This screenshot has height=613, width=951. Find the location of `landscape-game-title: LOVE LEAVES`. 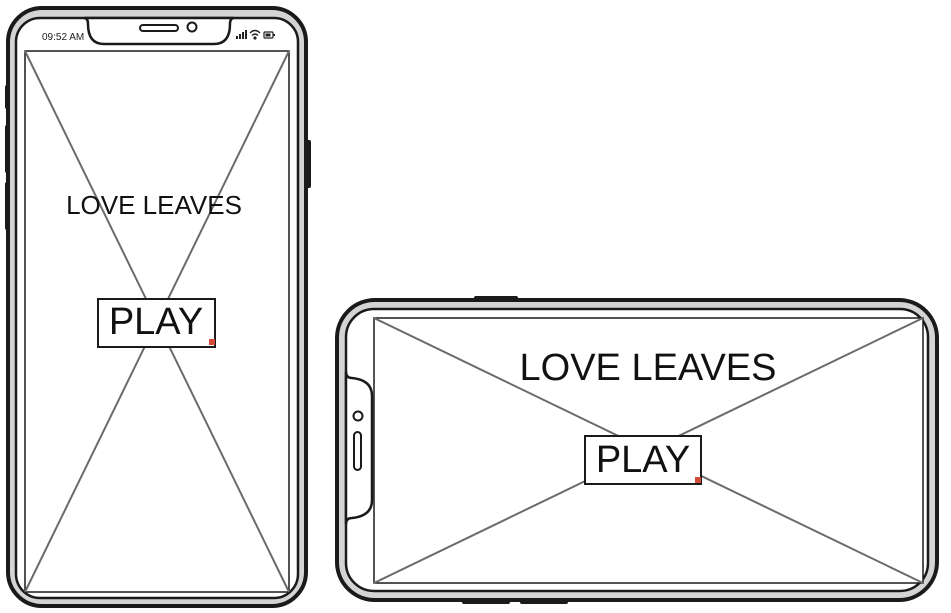

landscape-game-title: LOVE LEAVES is located at coordinates (648, 368).